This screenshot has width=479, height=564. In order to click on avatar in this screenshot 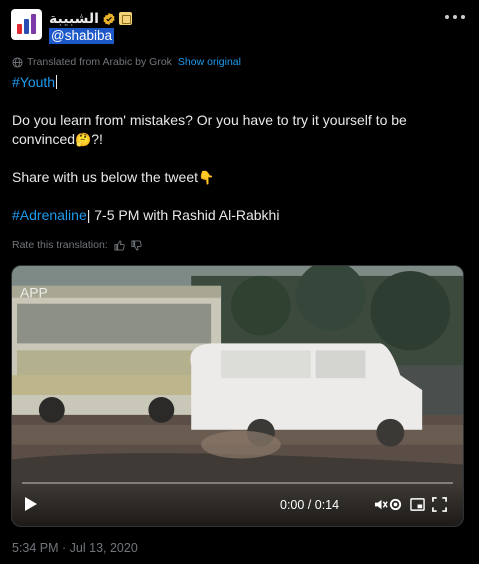, I will do `click(26, 24)`.